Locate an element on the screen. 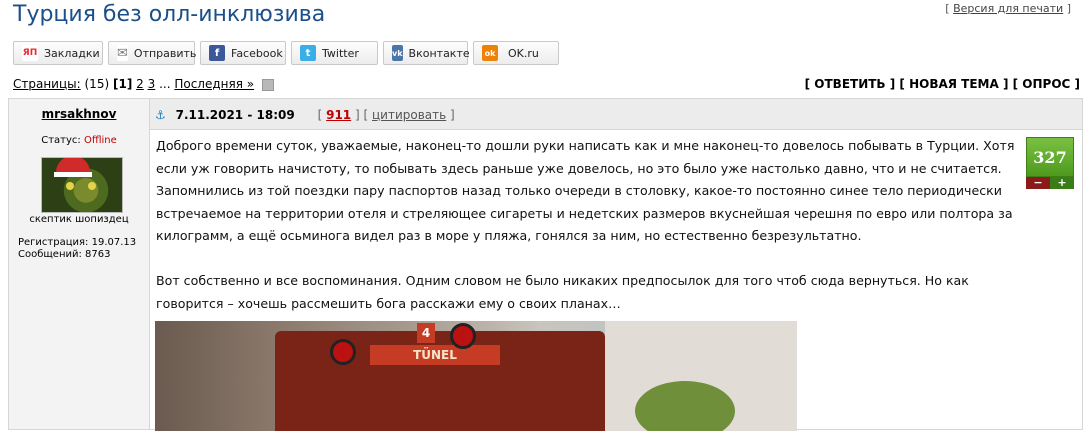 The image size is (1083, 431). author-messages: Сообщений: 8763 is located at coordinates (64, 254).